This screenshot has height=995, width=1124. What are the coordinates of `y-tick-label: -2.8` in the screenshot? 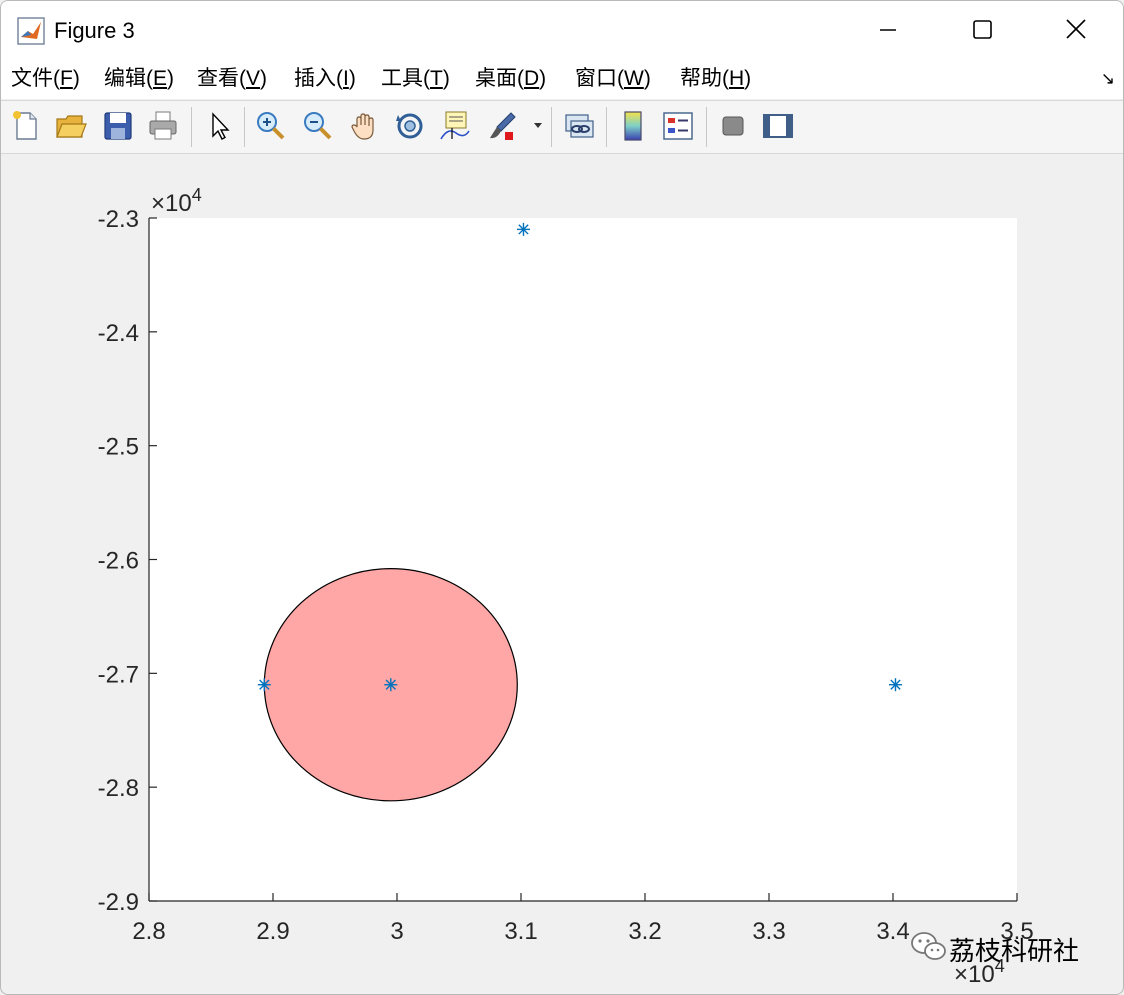 It's located at (118, 788).